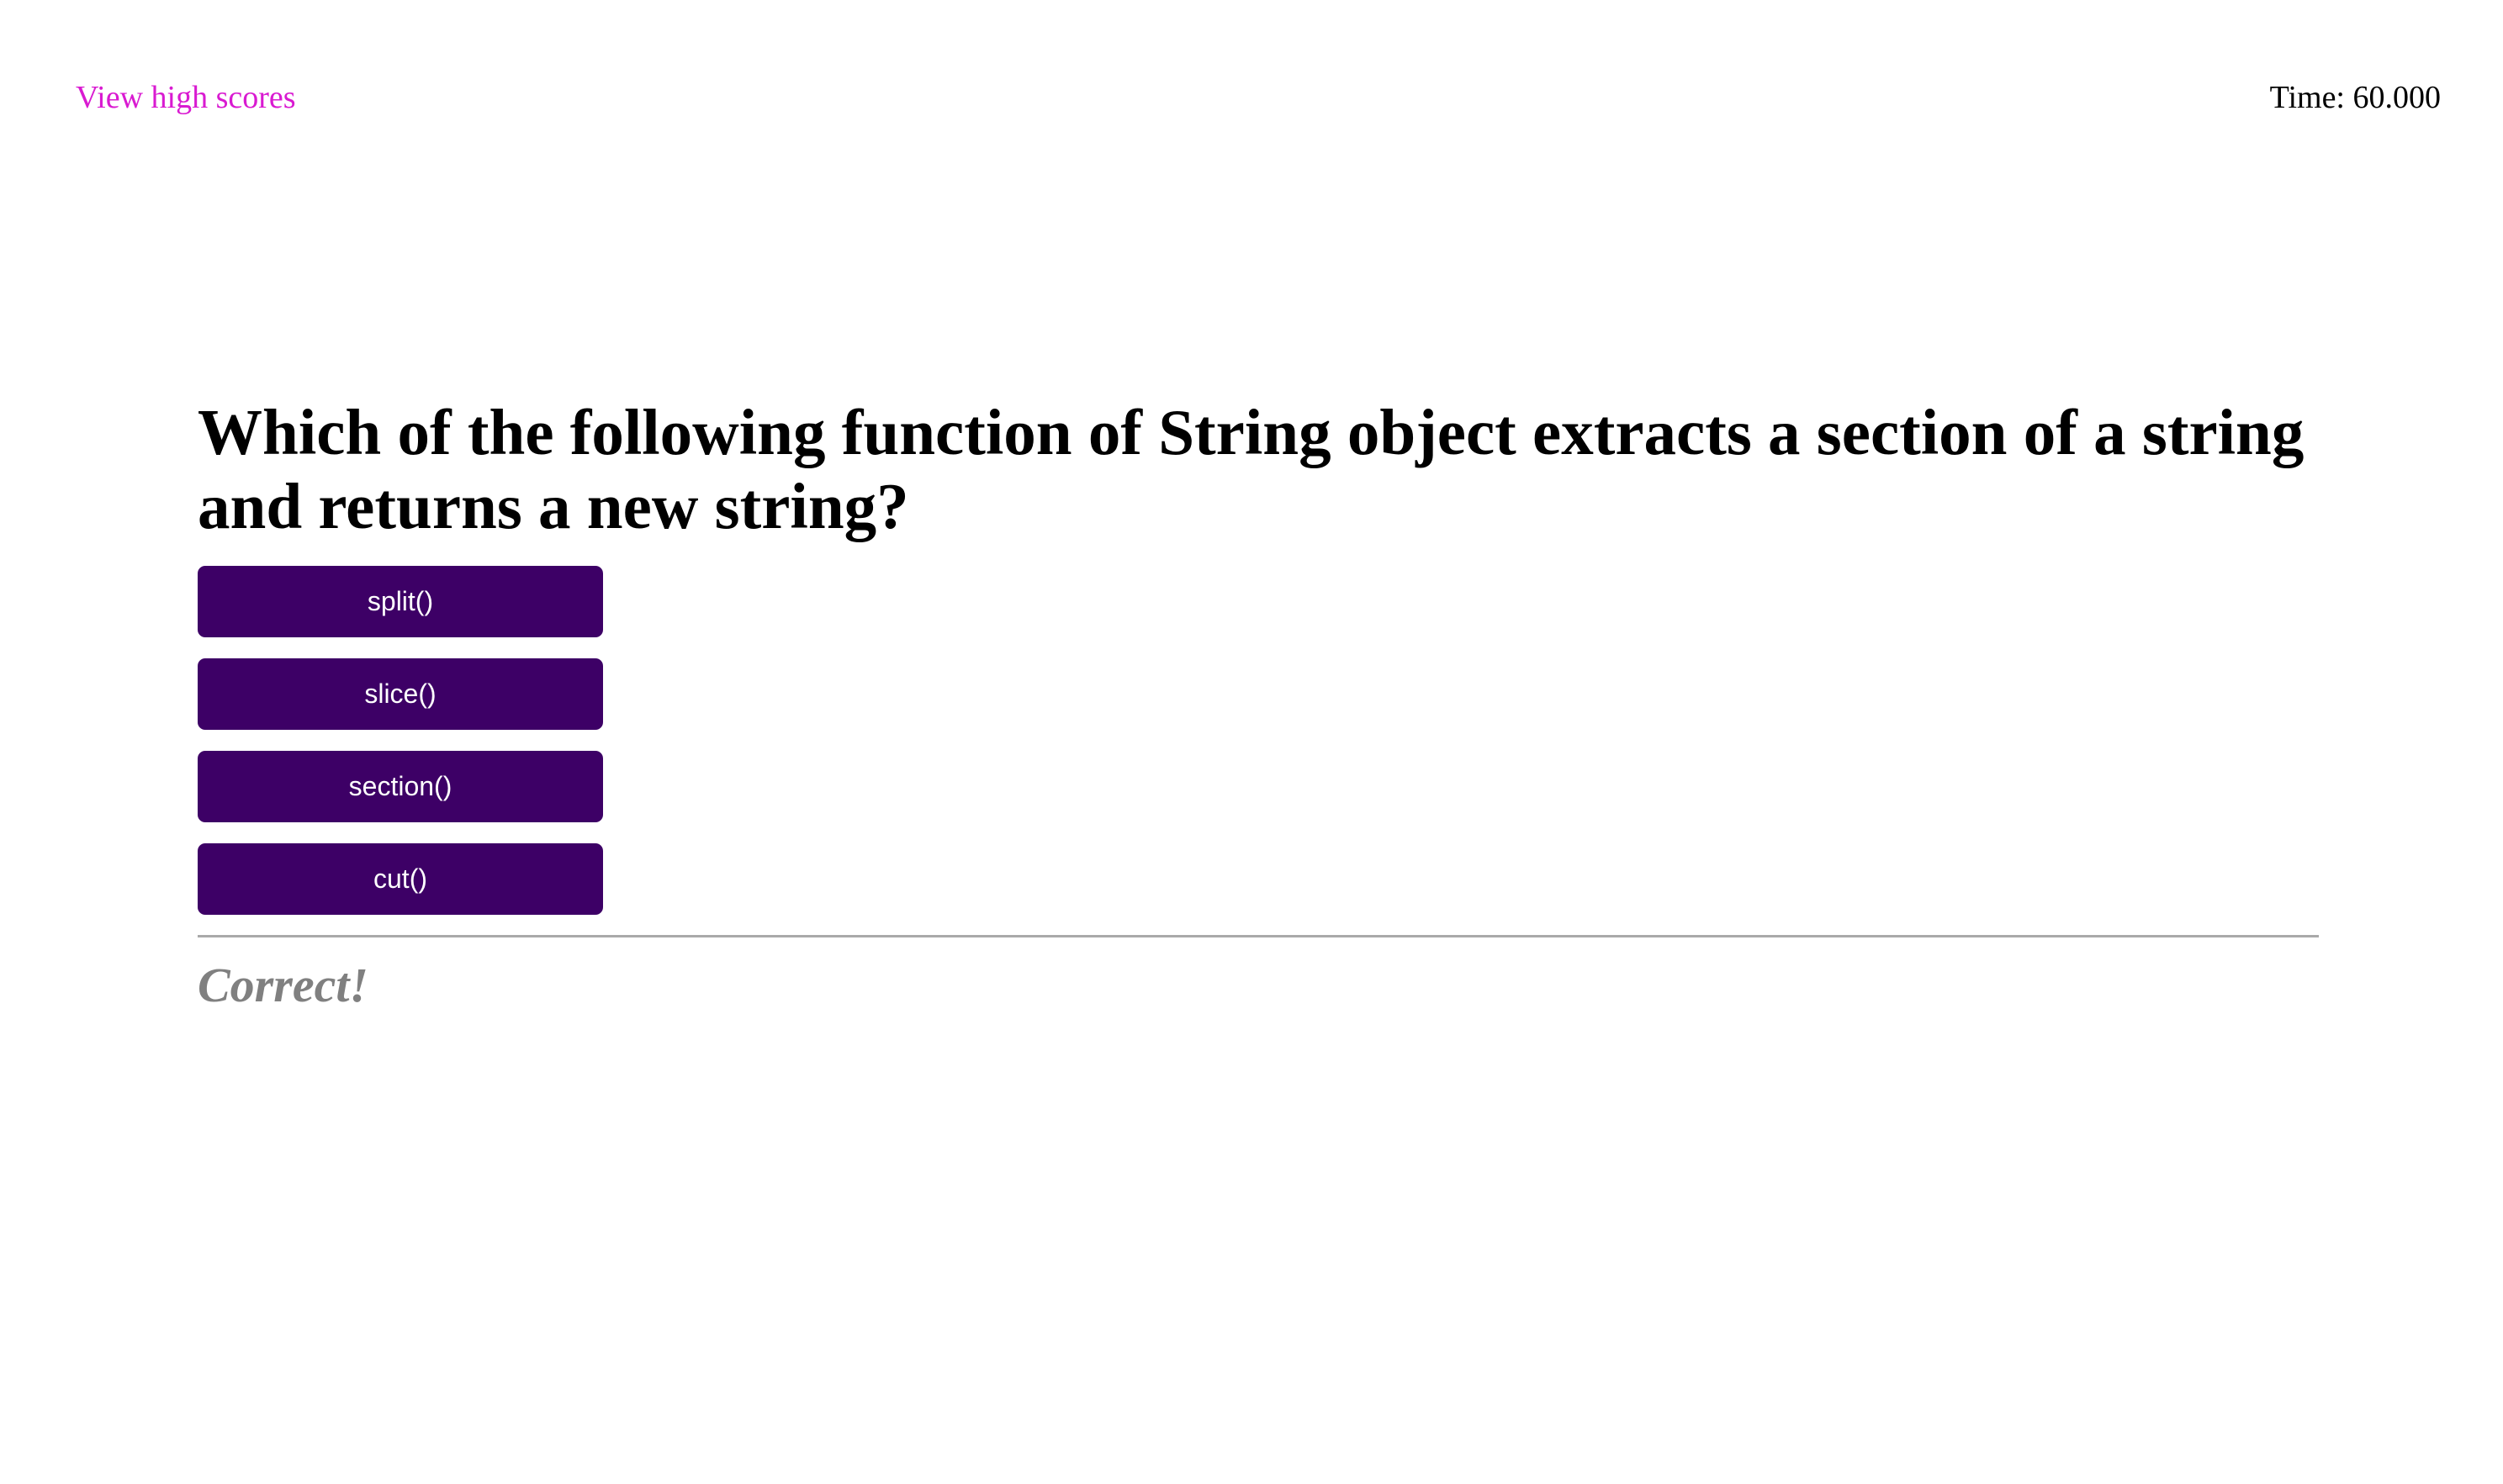 The height and width of the screenshot is (1484, 2503). What do you see at coordinates (1258, 936) in the screenshot?
I see `feedback-divider` at bounding box center [1258, 936].